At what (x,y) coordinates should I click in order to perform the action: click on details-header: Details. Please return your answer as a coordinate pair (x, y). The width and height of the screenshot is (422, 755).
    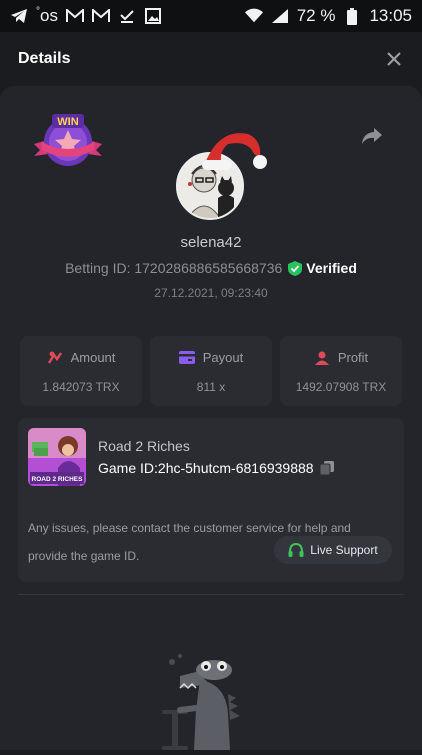
    Looking at the image, I should click on (211, 59).